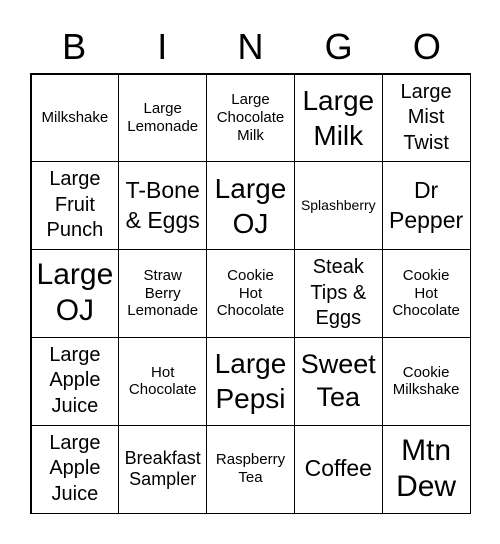 Image resolution: width=500 pixels, height=544 pixels. Describe the element at coordinates (338, 118) in the screenshot. I see `bingo-cell: Large Milk` at that location.